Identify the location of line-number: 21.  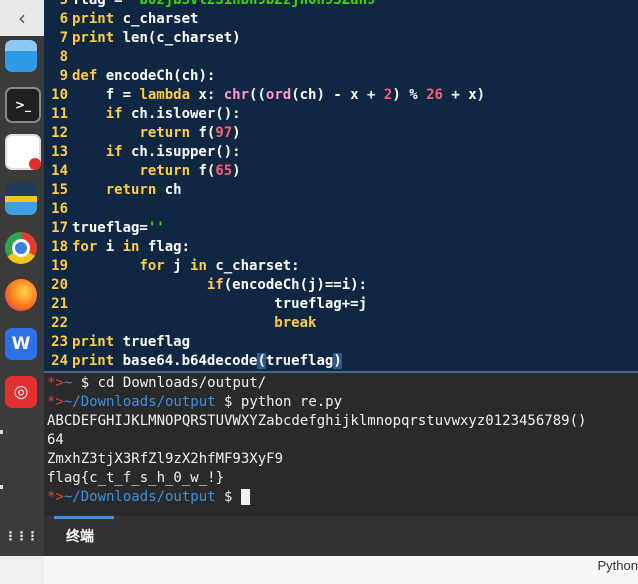
(59, 304).